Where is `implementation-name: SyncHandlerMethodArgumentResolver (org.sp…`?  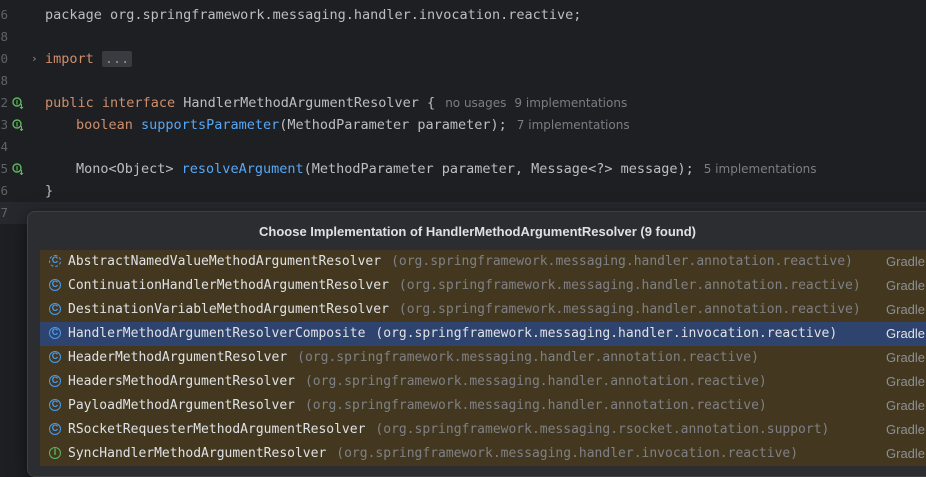
implementation-name: SyncHandlerMethodArgumentResolver (org.sp… is located at coordinates (433, 454).